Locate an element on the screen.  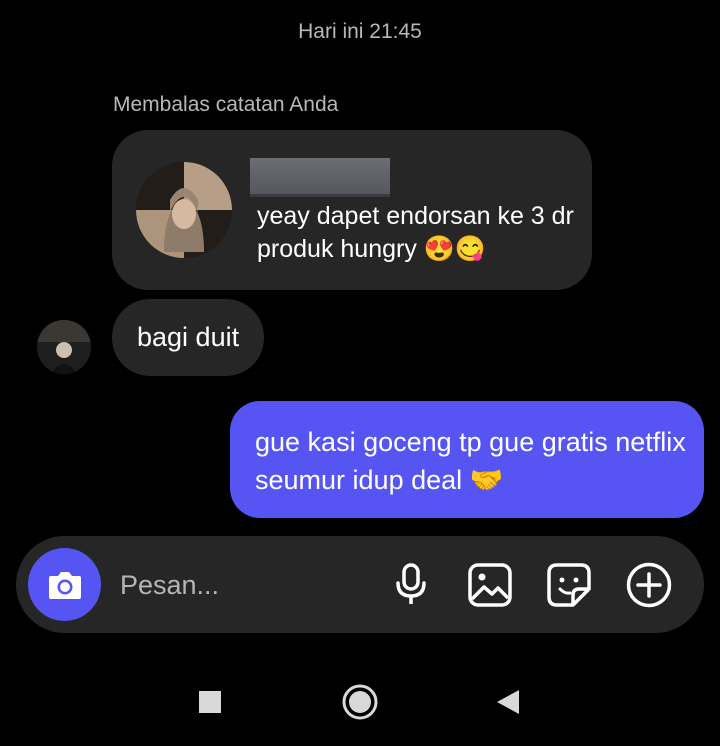
back-triangle-icon is located at coordinates (508, 702).